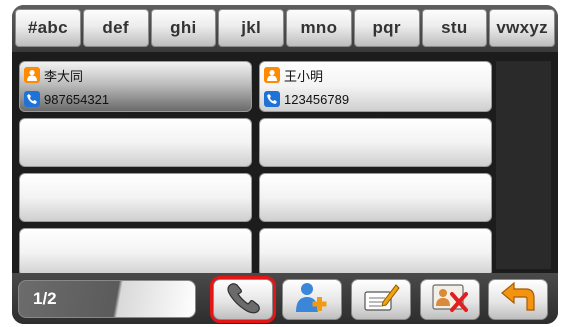 The width and height of the screenshot is (563, 327). Describe the element at coordinates (454, 28) in the screenshot. I see `tab-stu: stu` at that location.